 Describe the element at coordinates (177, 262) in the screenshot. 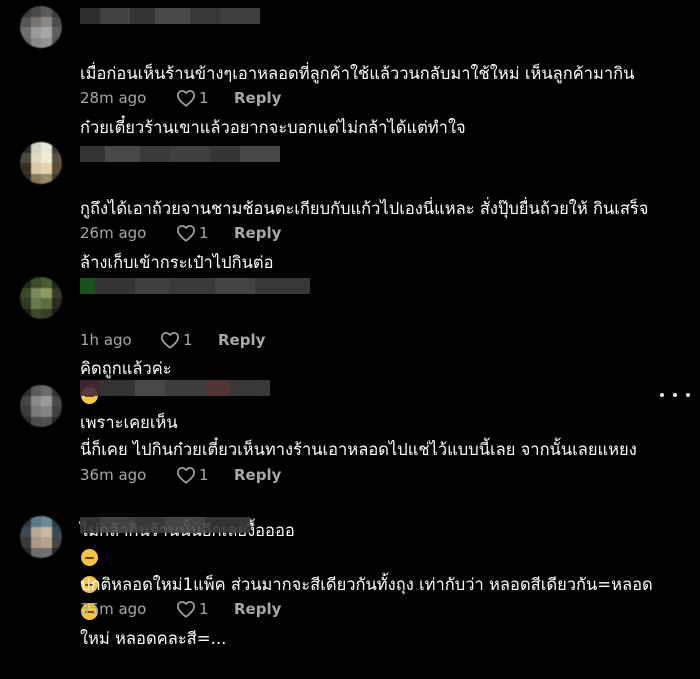

I see `comment-text-line: ล้างเก็บเข้ากระเป๋าไปกินต่อ` at that location.